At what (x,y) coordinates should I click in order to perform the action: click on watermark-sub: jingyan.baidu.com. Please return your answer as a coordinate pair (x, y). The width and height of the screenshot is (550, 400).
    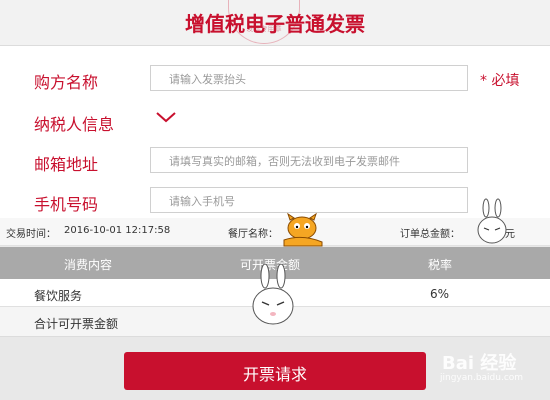
    Looking at the image, I should click on (482, 378).